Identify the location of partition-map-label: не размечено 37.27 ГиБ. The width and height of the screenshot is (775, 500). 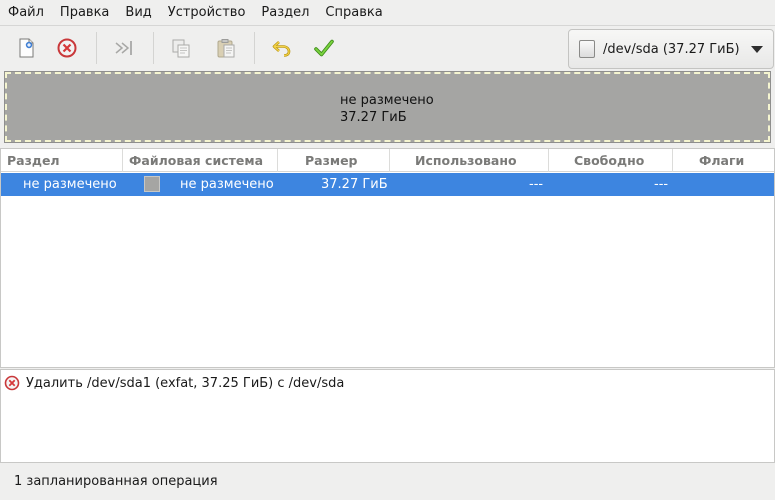
(387, 109).